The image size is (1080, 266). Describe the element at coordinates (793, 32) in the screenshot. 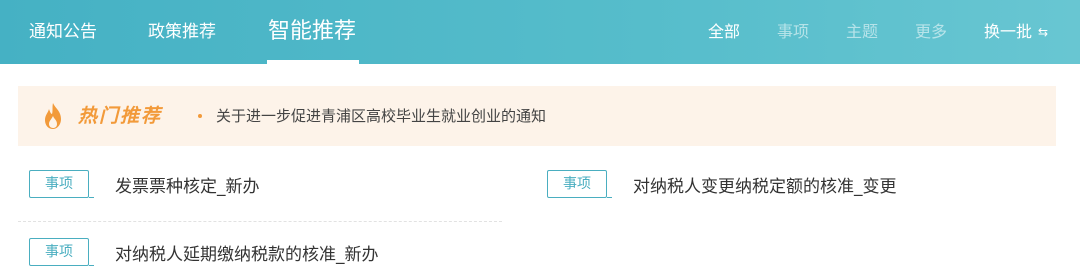

I see `filter-matters: 事项` at that location.